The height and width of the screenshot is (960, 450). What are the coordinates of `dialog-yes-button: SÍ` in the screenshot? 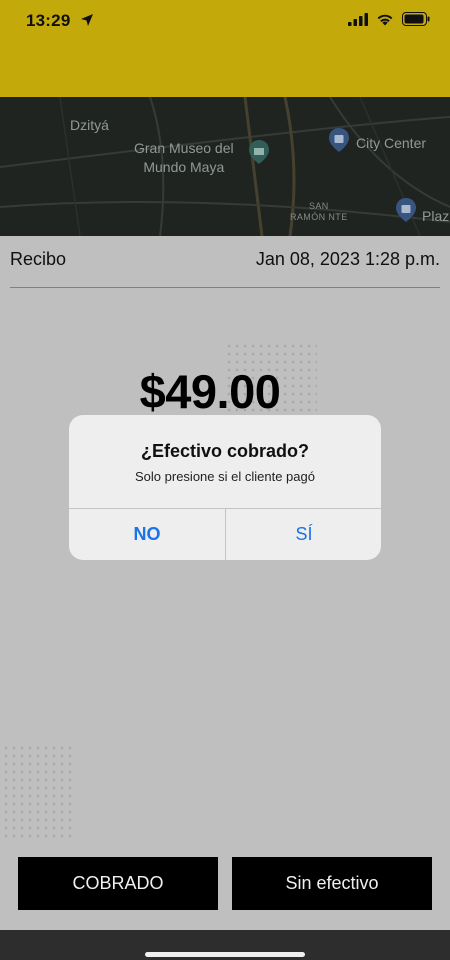 It's located at (303, 534).